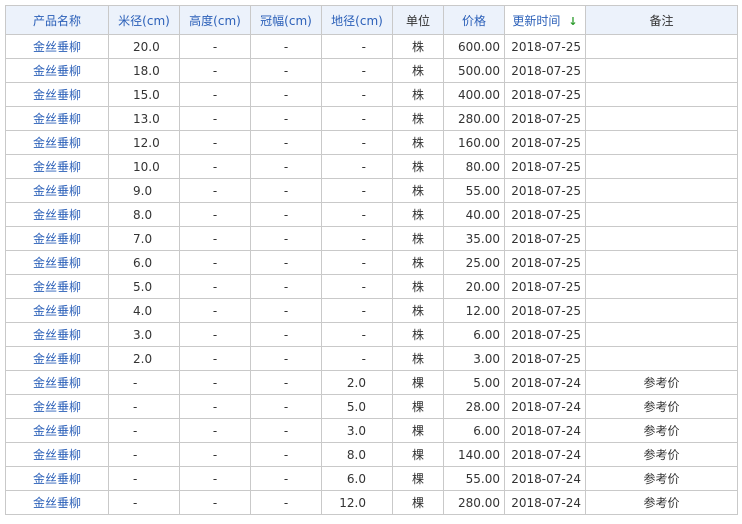 The height and width of the screenshot is (524, 742). What do you see at coordinates (573, 21) in the screenshot?
I see `sort-arrow-down-icon: ↓` at bounding box center [573, 21].